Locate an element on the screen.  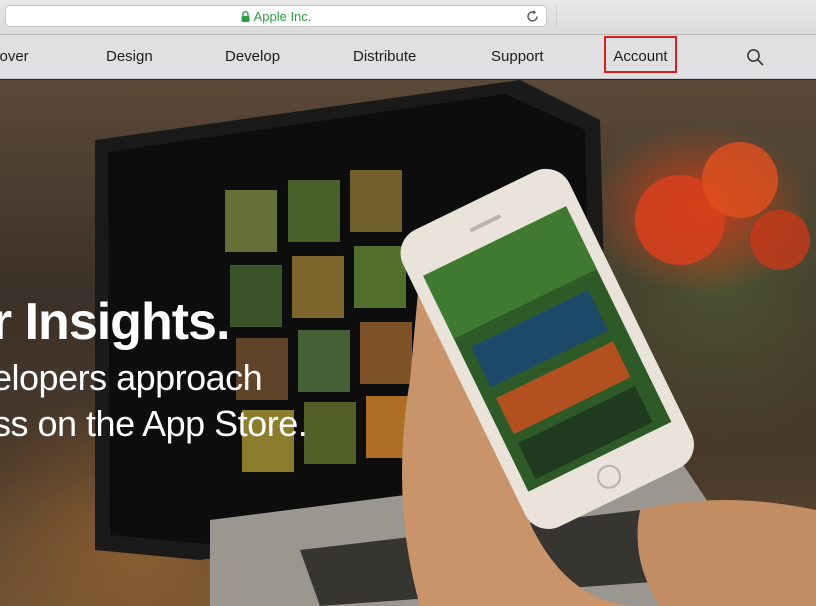
reload-icon is located at coordinates (532, 16).